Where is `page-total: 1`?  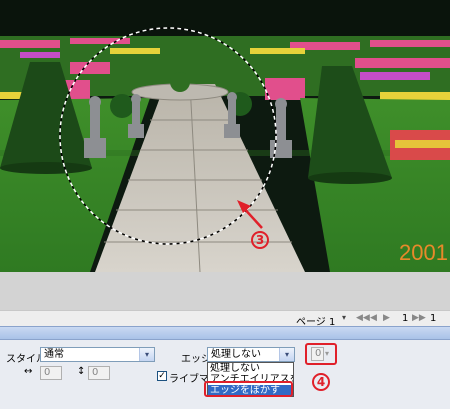
page-total: 1 is located at coordinates (433, 318).